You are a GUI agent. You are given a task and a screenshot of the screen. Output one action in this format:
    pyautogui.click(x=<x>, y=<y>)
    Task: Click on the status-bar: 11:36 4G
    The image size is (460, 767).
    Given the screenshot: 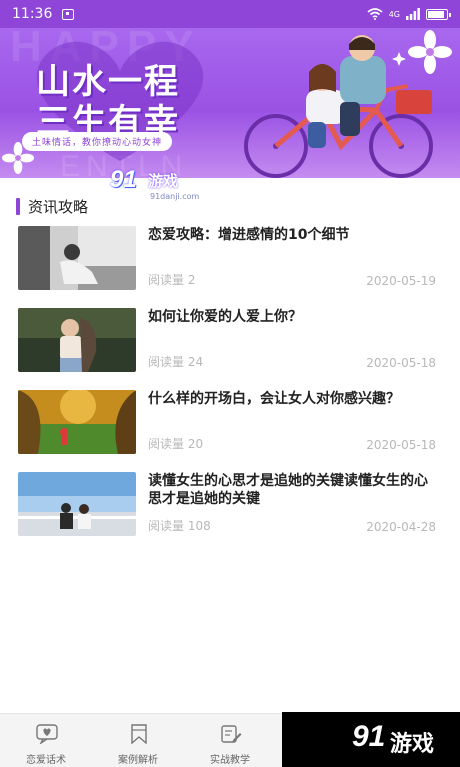 What is the action you would take?
    pyautogui.click(x=230, y=14)
    